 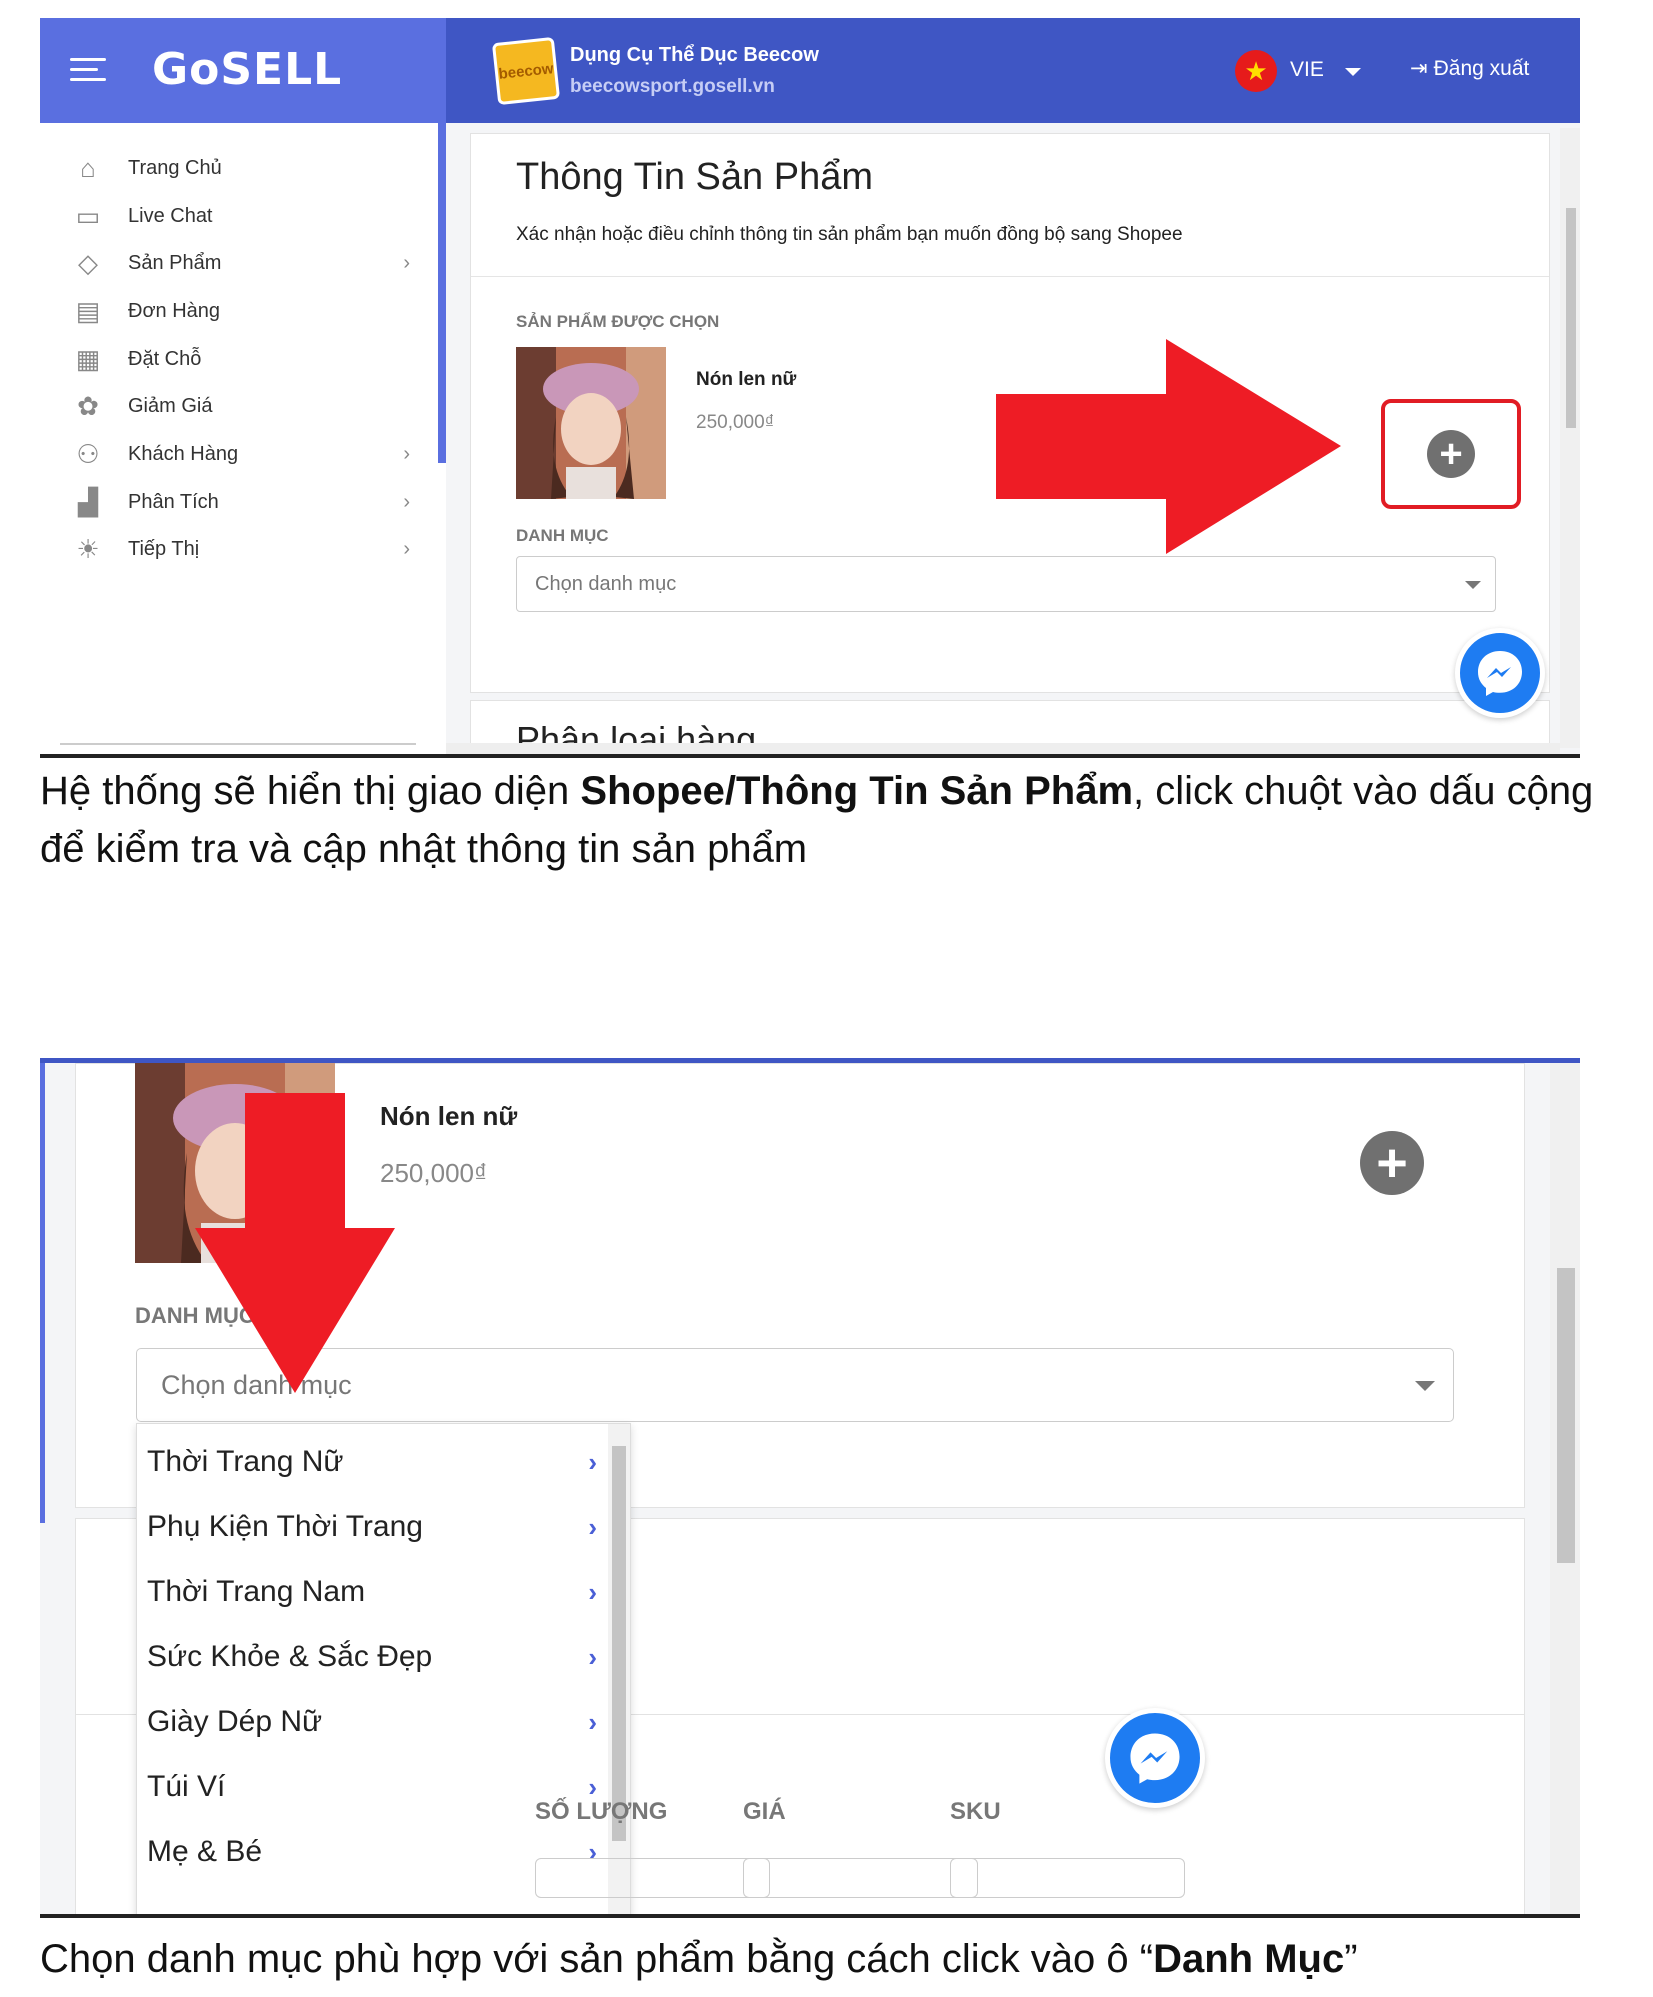 What do you see at coordinates (618, 321) in the screenshot?
I see `selected-product-label: SẢN PHẨM ĐƯỢC CHỌN` at bounding box center [618, 321].